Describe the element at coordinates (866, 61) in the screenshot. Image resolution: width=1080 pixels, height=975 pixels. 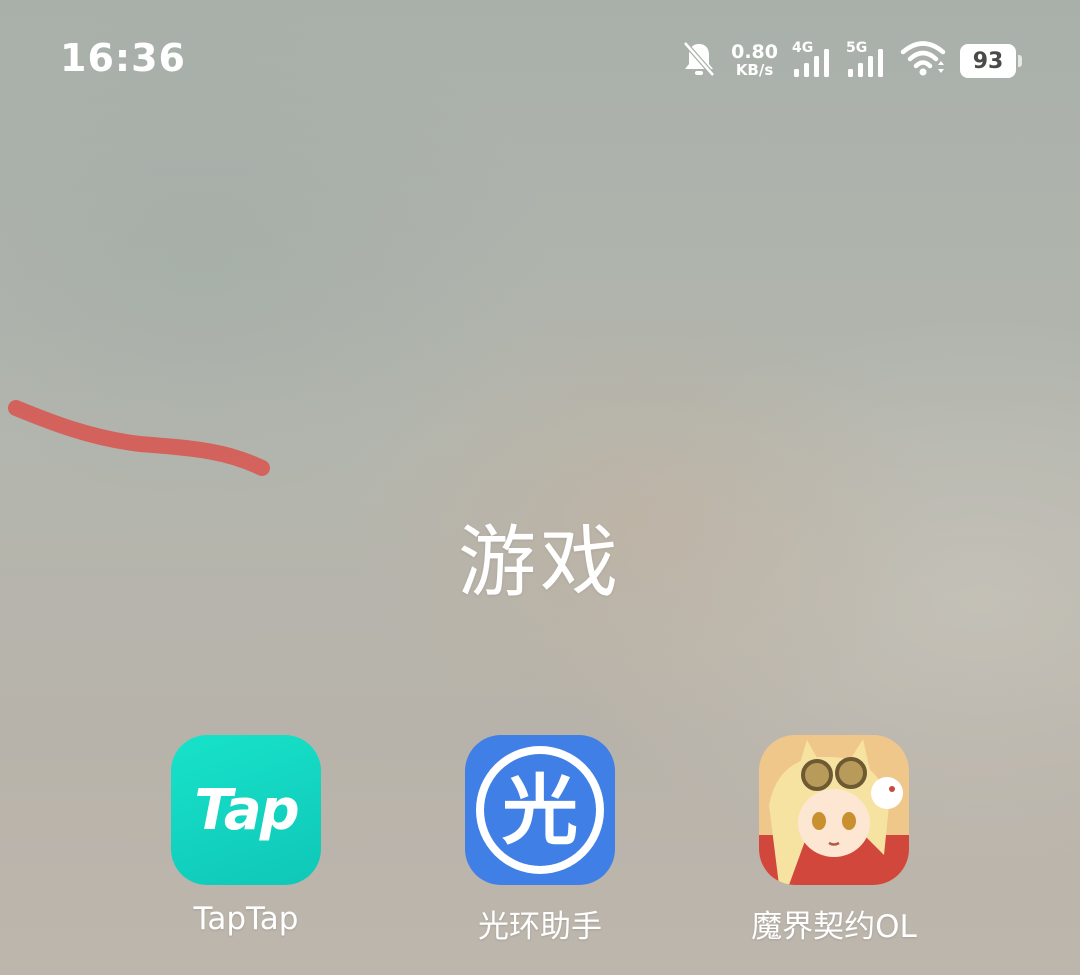
I see `signal-icon: 5G` at that location.